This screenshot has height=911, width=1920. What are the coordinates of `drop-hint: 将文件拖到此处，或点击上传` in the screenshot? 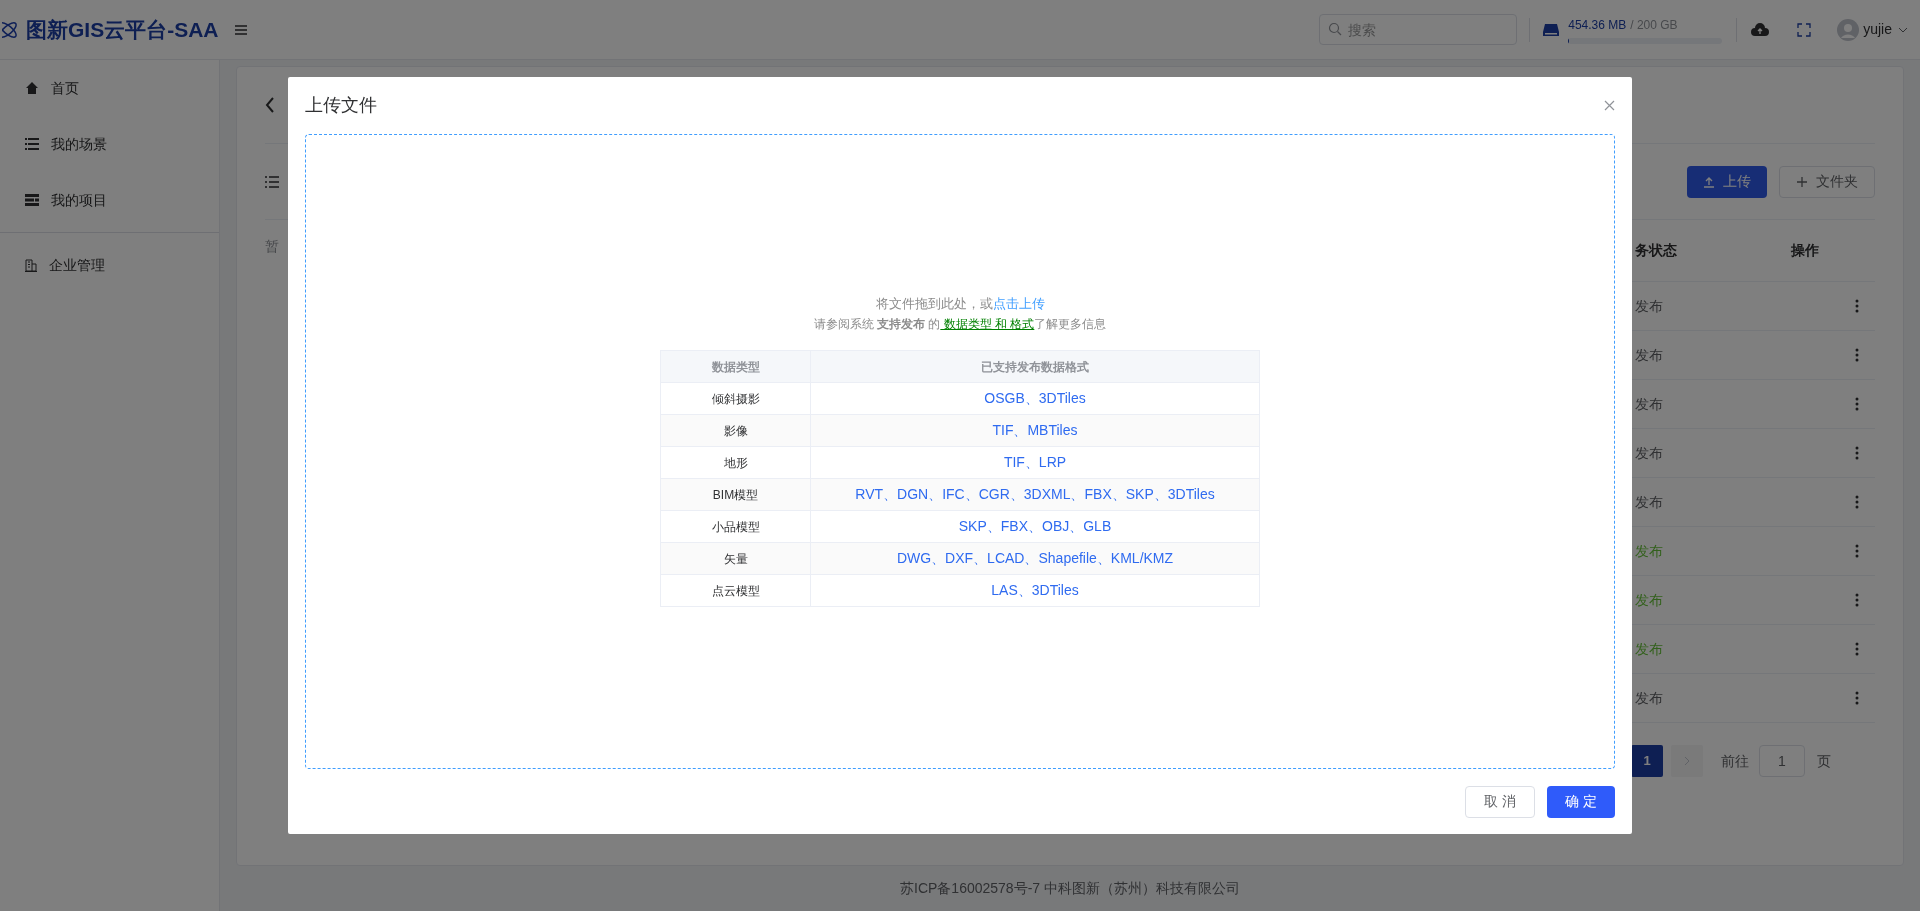 It's located at (960, 304).